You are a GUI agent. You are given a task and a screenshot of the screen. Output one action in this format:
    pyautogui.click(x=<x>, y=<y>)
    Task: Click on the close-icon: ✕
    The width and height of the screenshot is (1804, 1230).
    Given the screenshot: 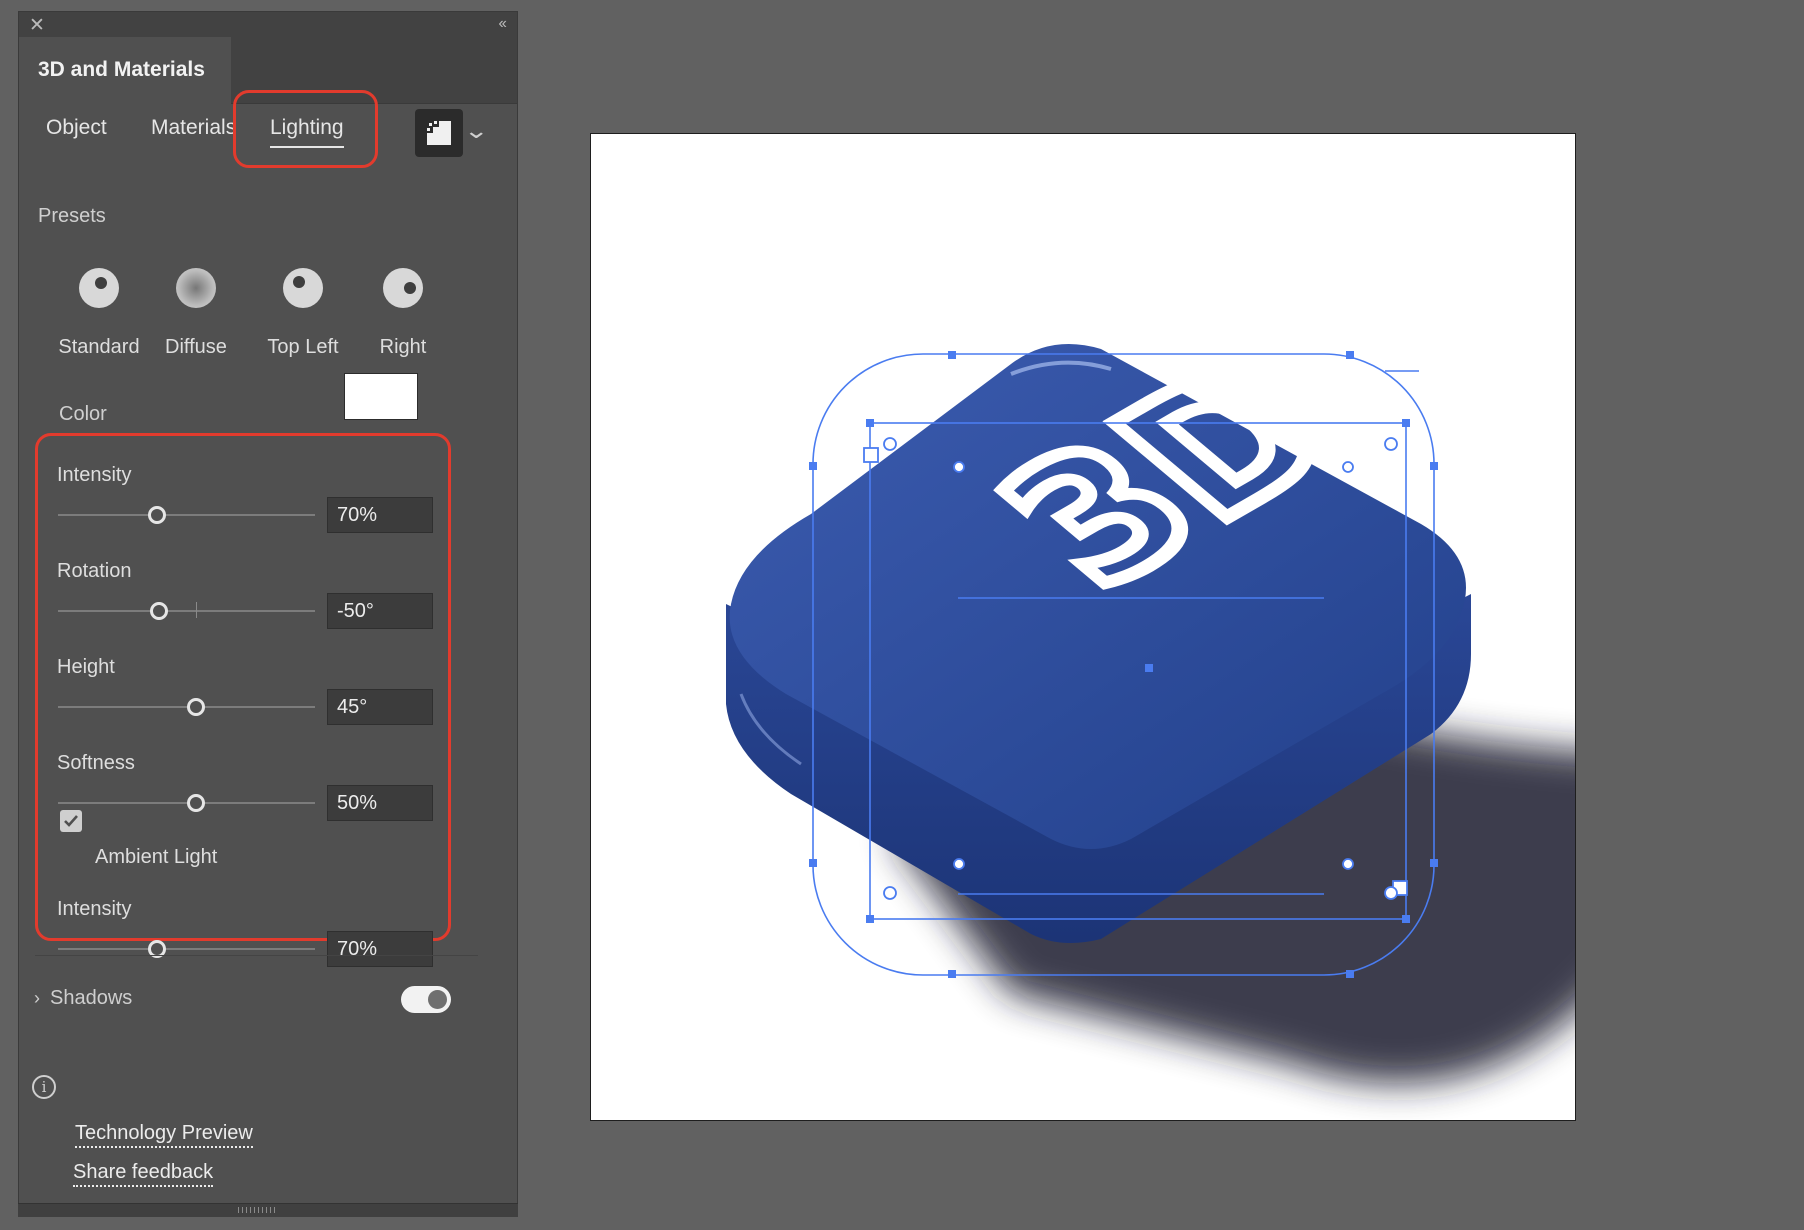 What is the action you would take?
    pyautogui.click(x=37, y=25)
    